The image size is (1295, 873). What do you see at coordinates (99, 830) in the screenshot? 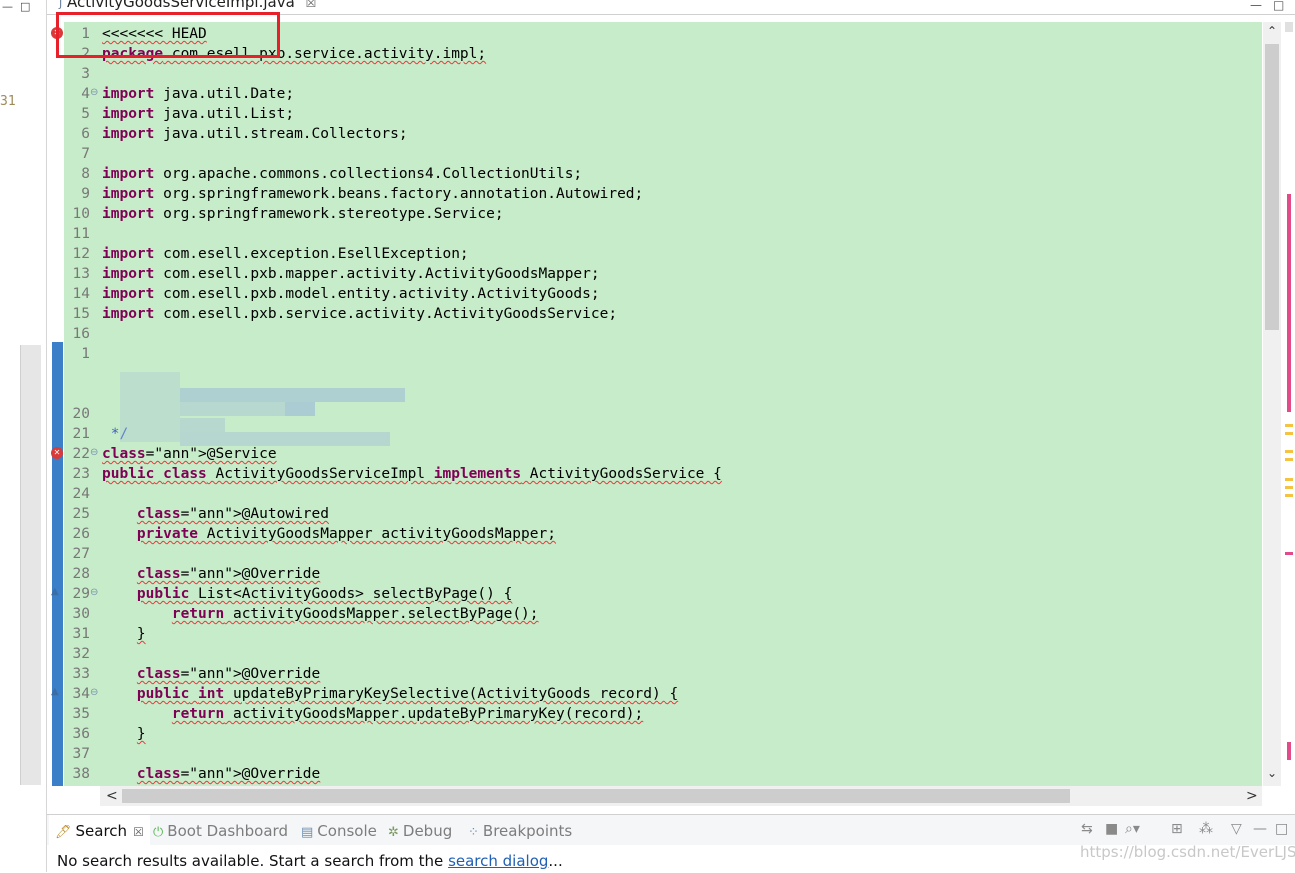
I see `tab-search: 🖊 Search ☒` at bounding box center [99, 830].